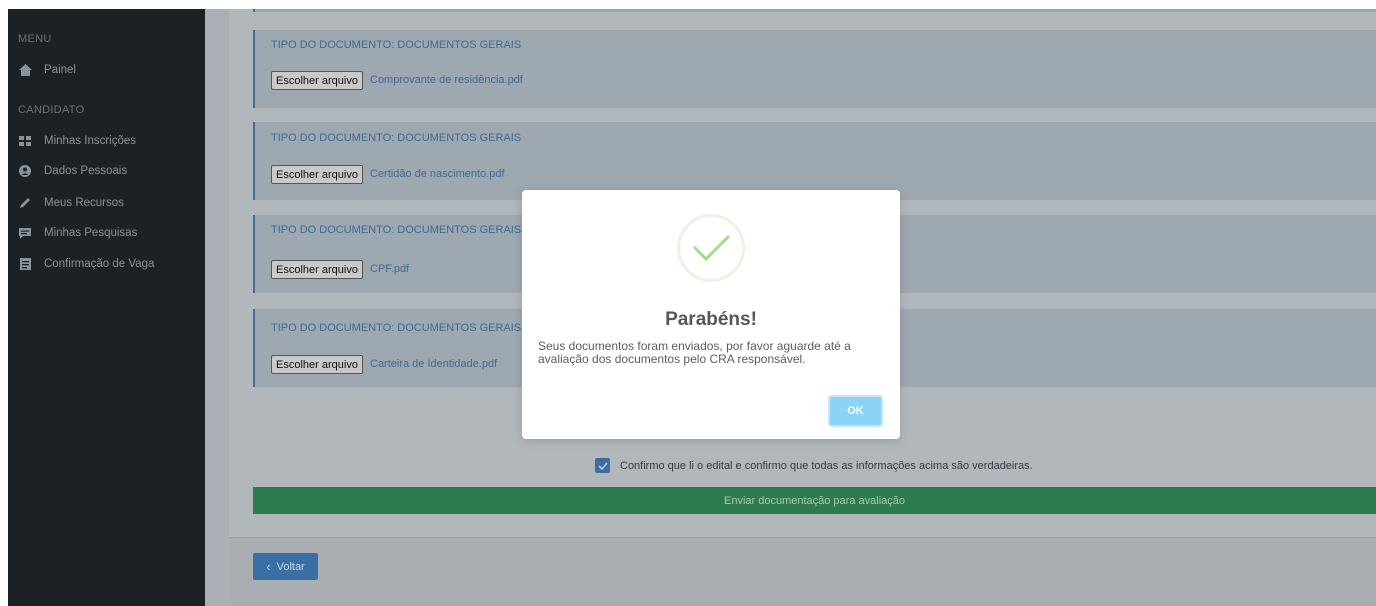 The width and height of the screenshot is (1376, 606). I want to click on document-item-partial, so click(814, 10).